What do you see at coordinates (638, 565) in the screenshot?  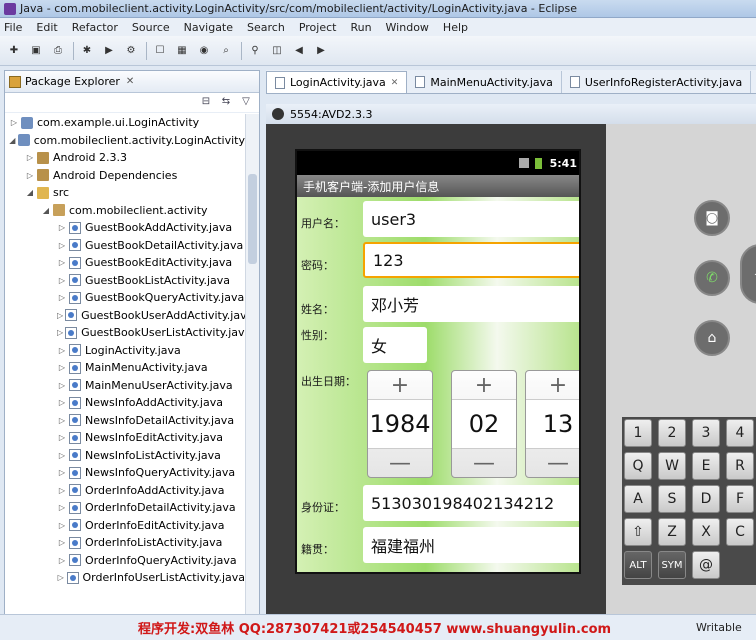 I see `keyboard-key: ALT` at bounding box center [638, 565].